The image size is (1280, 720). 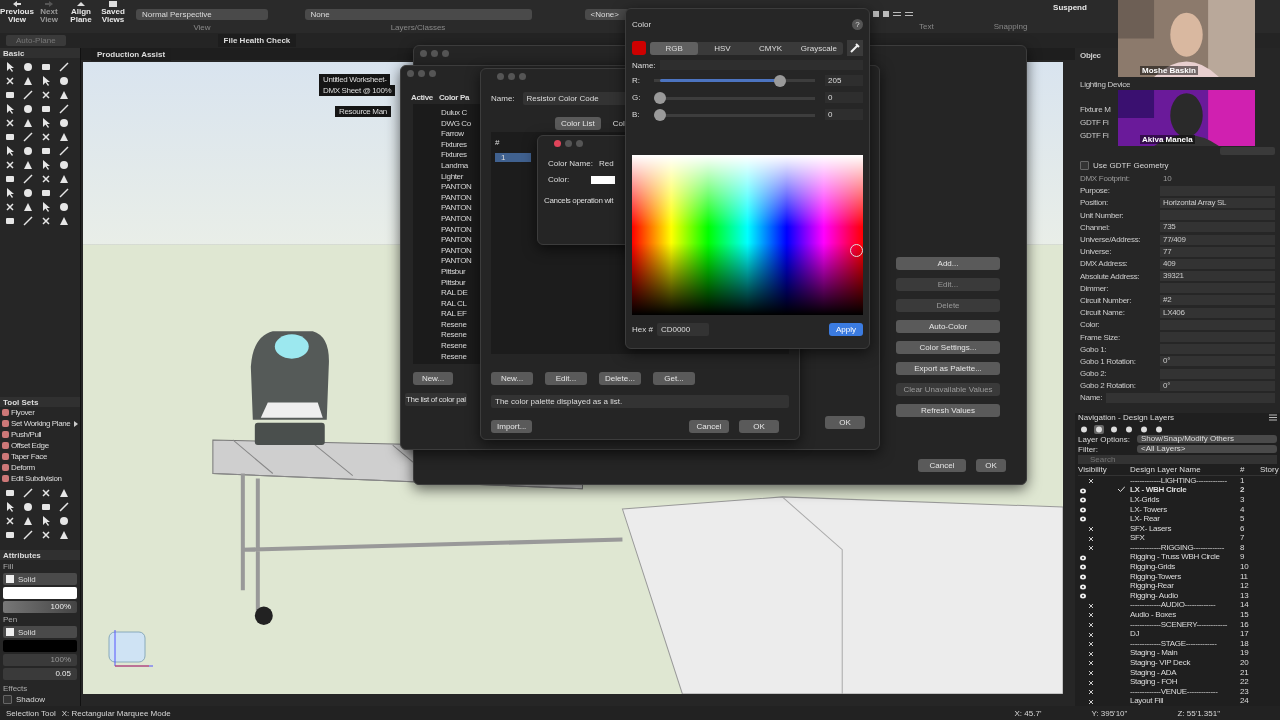 I want to click on property-field: 735, so click(x=1217, y=227).